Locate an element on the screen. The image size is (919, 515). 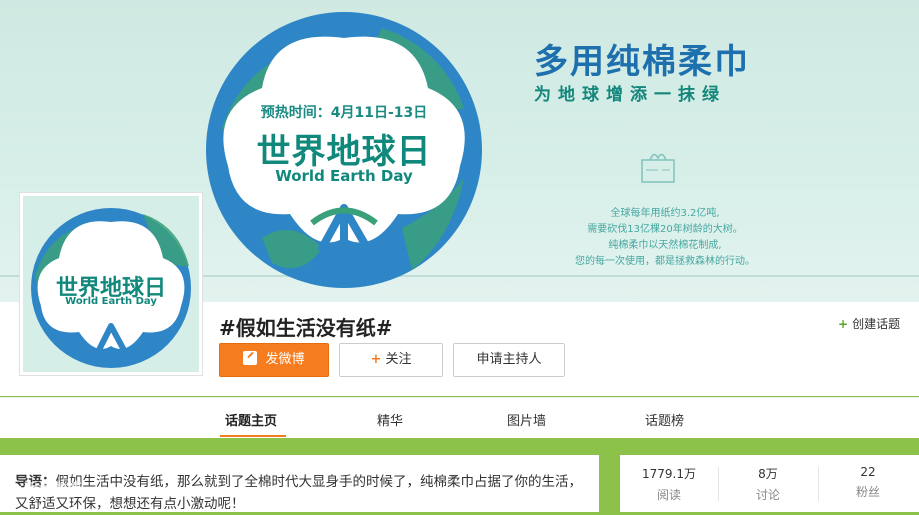
banner-slogan: 多用纯棉柔巾 is located at coordinates (642, 62).